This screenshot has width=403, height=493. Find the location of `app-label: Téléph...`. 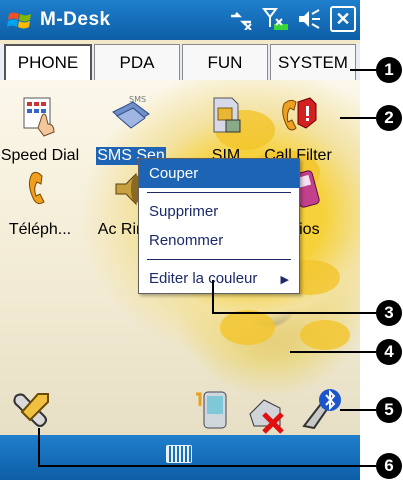

app-label: Téléph... is located at coordinates (40, 229).